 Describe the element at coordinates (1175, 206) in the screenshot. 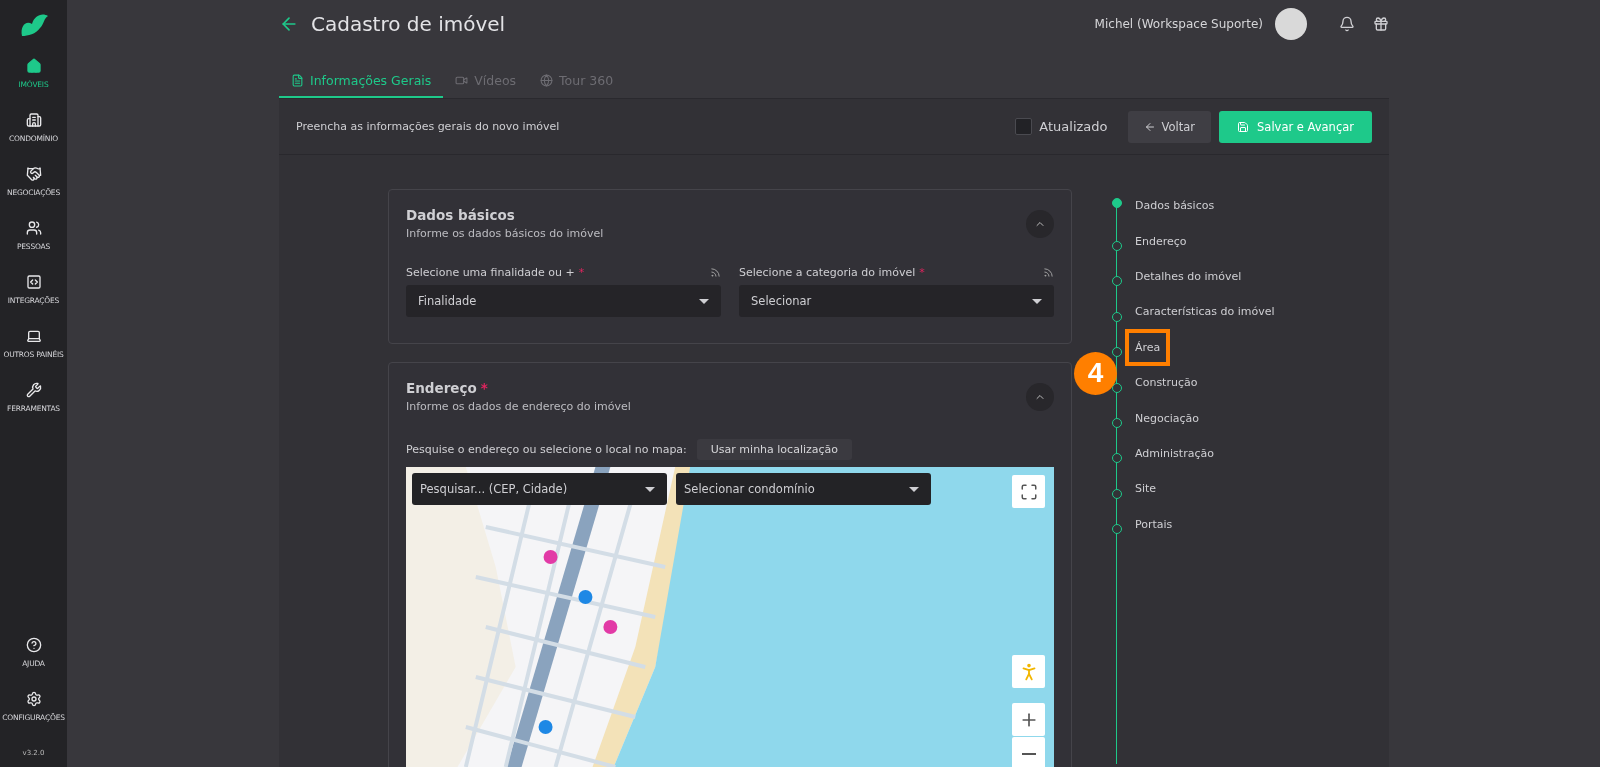

I see `step-link: Dados básicos` at that location.